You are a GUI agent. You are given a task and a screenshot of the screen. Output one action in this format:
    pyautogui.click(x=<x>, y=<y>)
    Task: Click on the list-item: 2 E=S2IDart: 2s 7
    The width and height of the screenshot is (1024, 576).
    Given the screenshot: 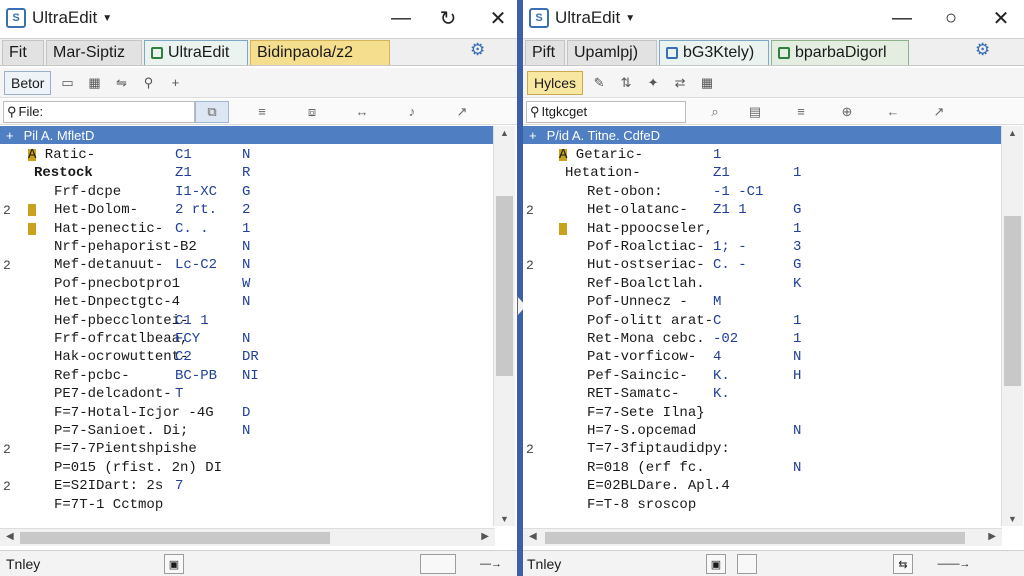 What is the action you would take?
    pyautogui.click(x=248, y=486)
    